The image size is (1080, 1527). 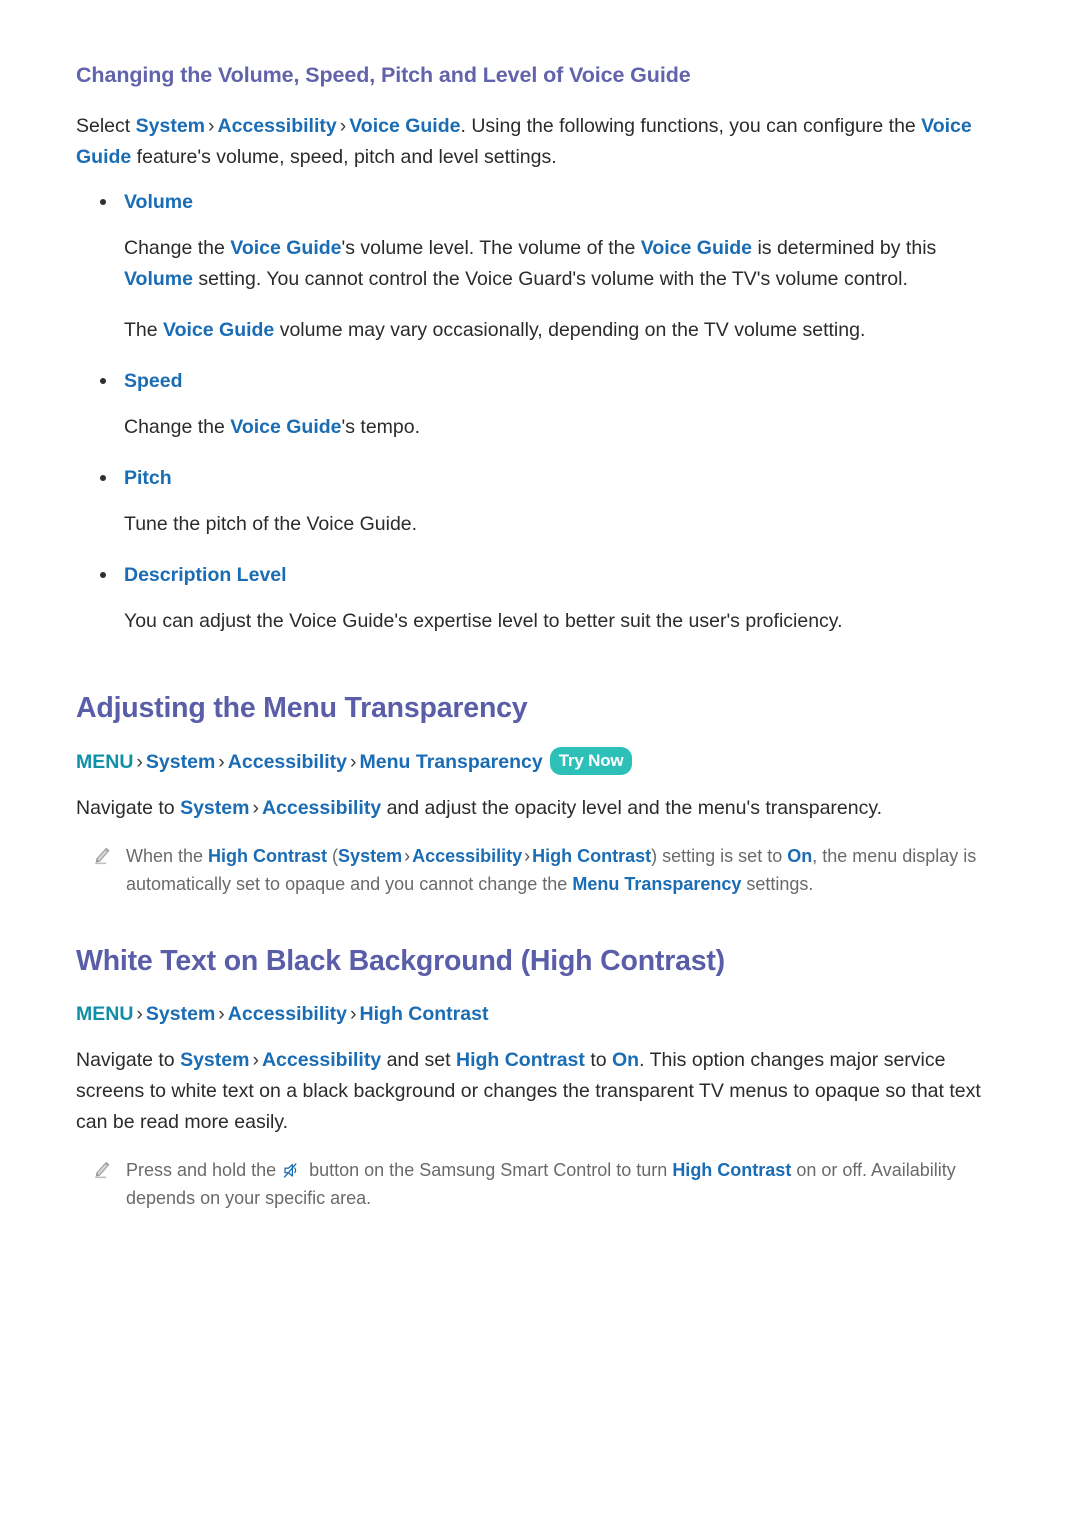 I want to click on bullet-label: Speed, so click(x=153, y=380).